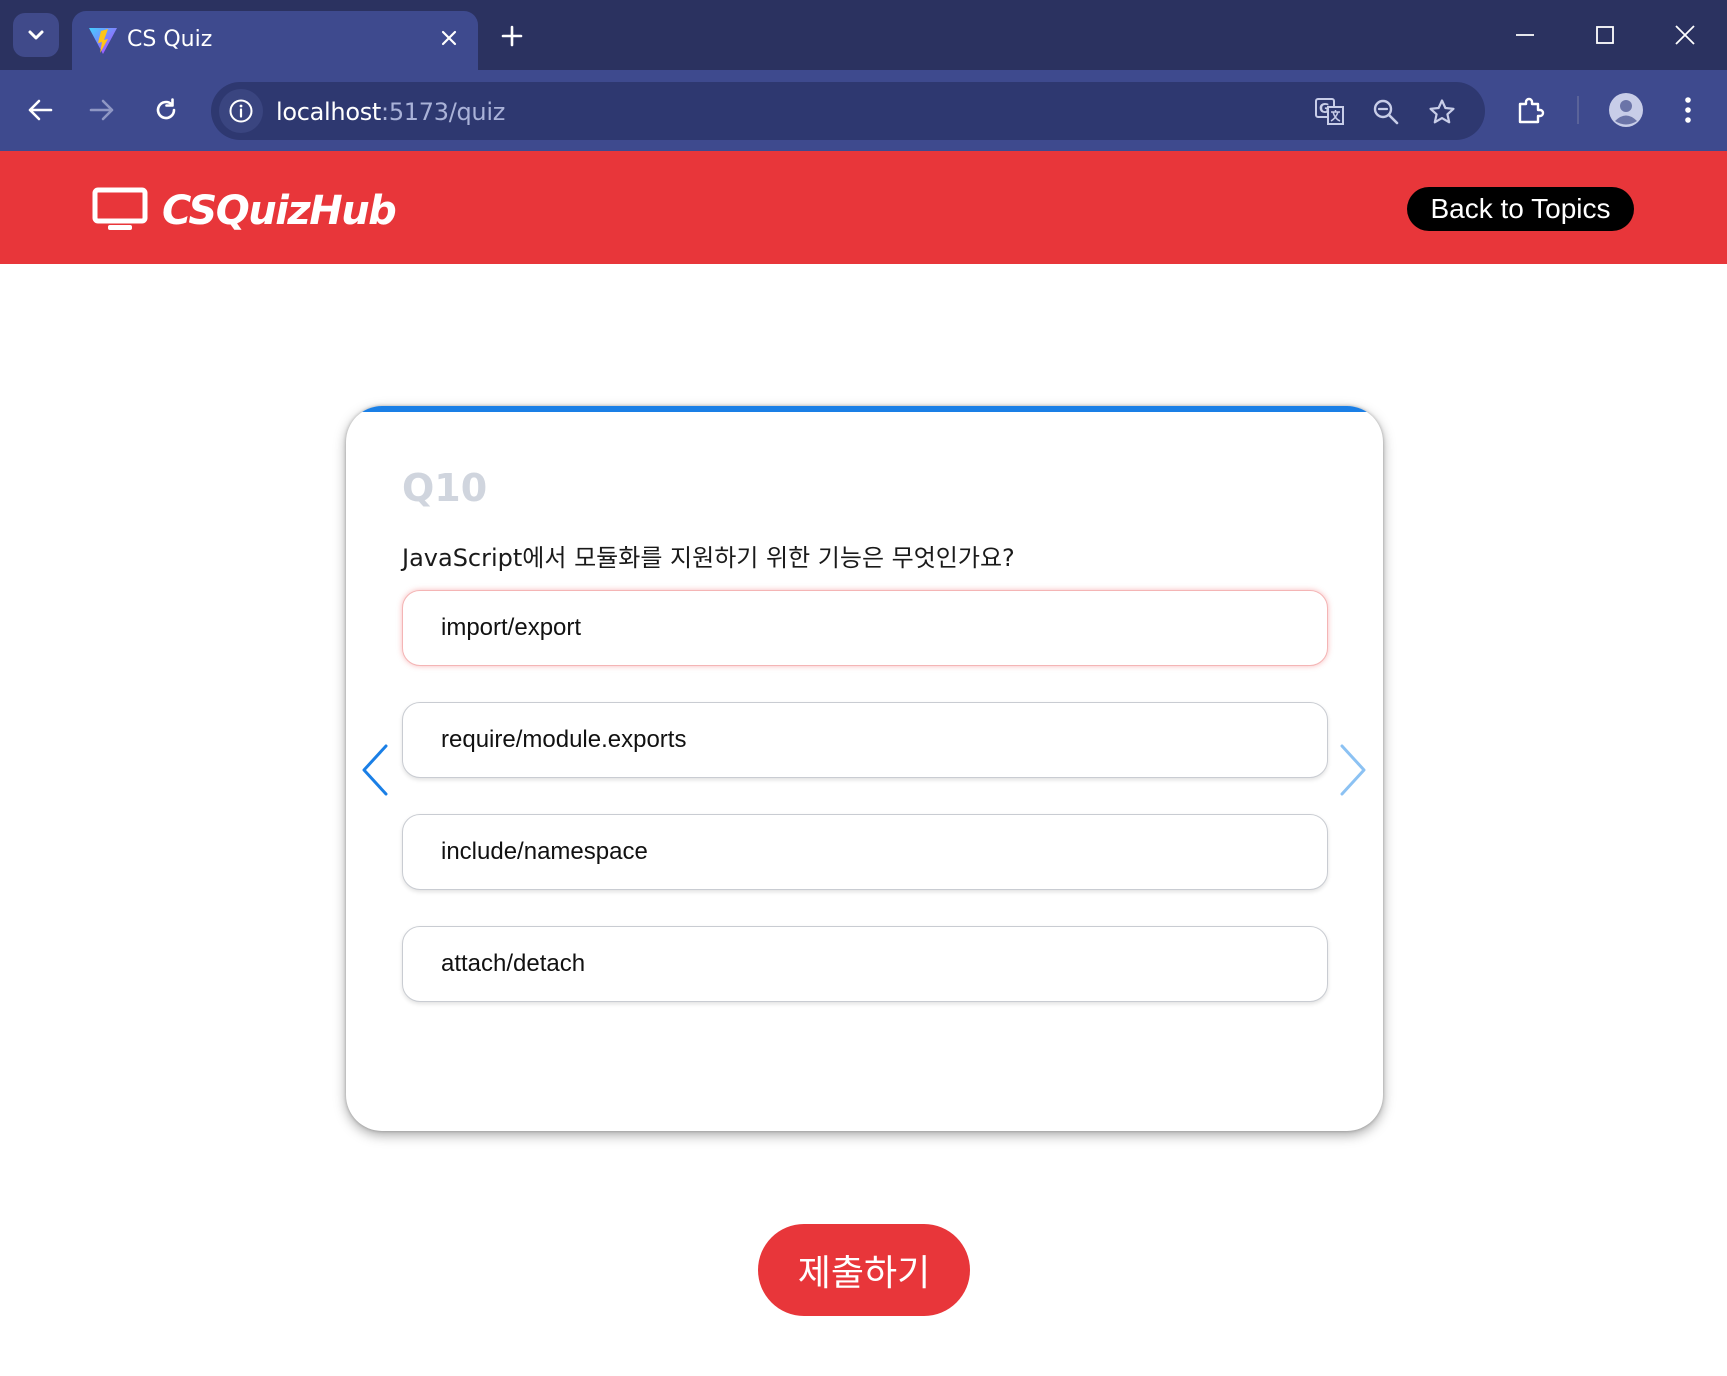 The image size is (1727, 1376). Describe the element at coordinates (864, 1270) in the screenshot. I see `submit-button: 제출하기` at that location.